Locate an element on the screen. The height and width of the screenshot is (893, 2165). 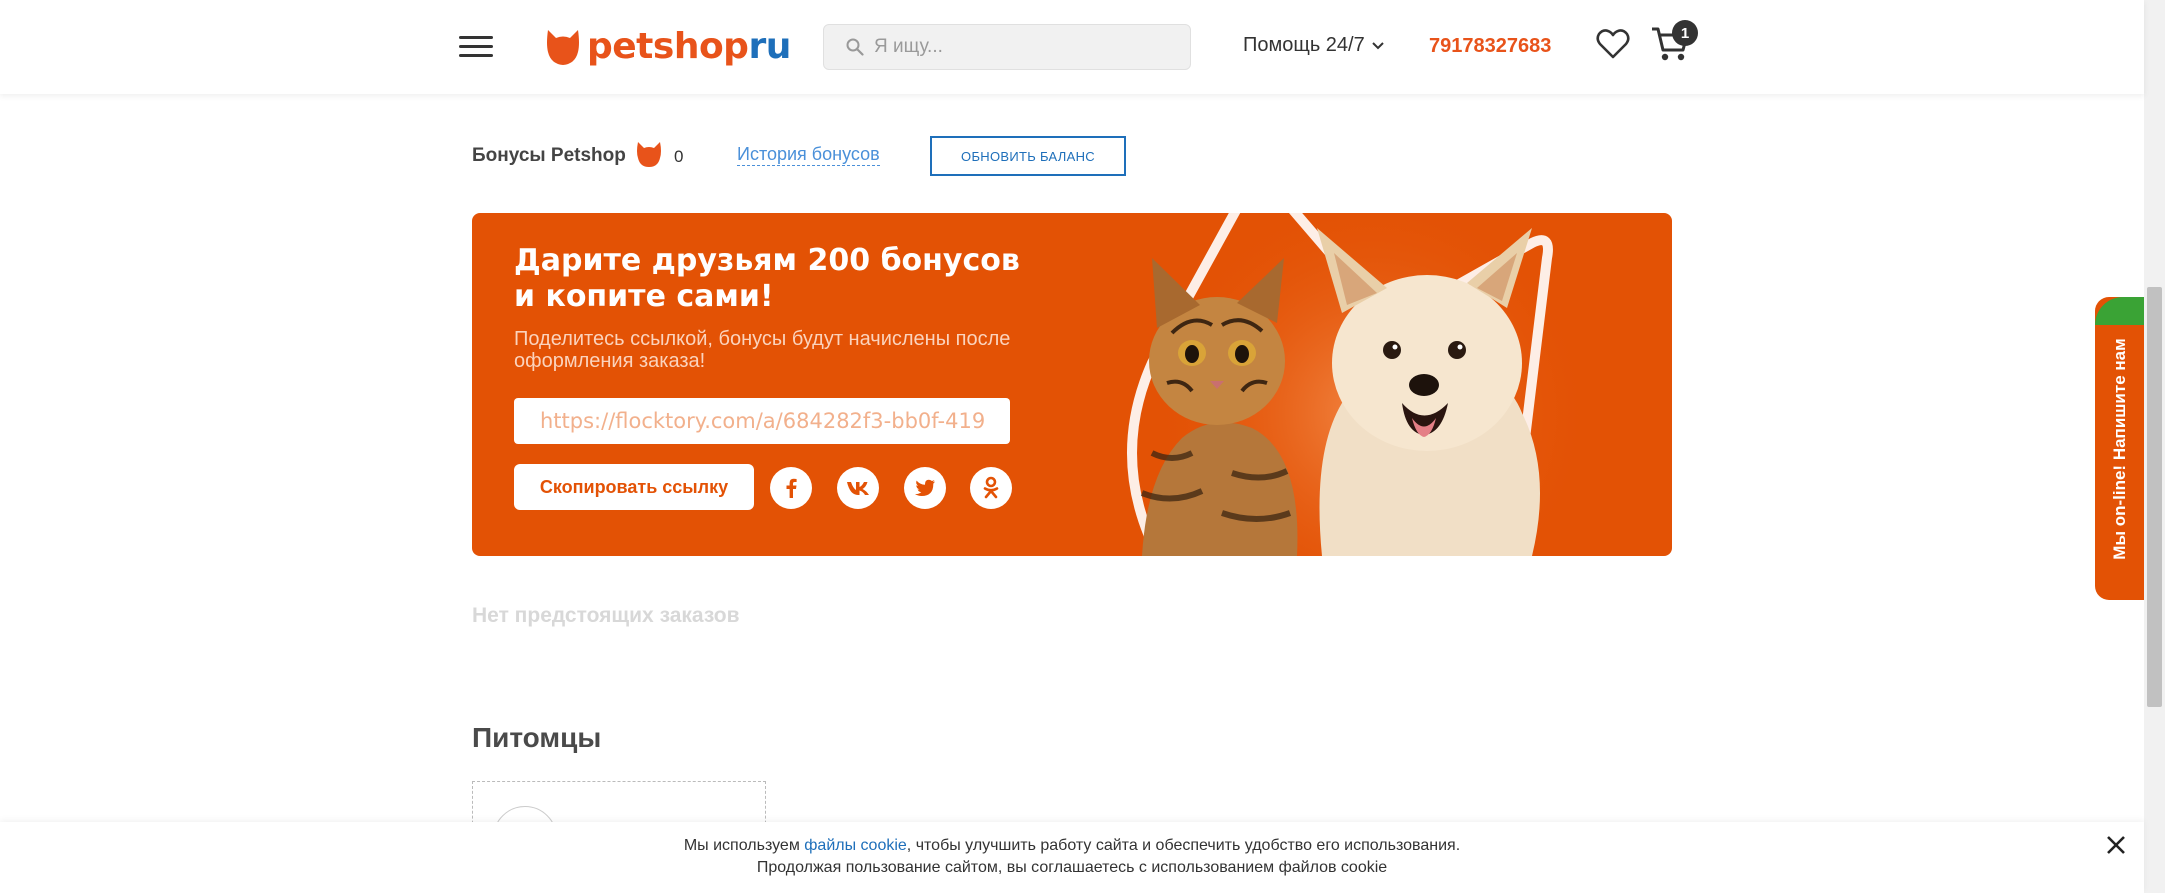
online-chat-tab: Мы on-line! Напишите нам is located at coordinates (2119, 448).